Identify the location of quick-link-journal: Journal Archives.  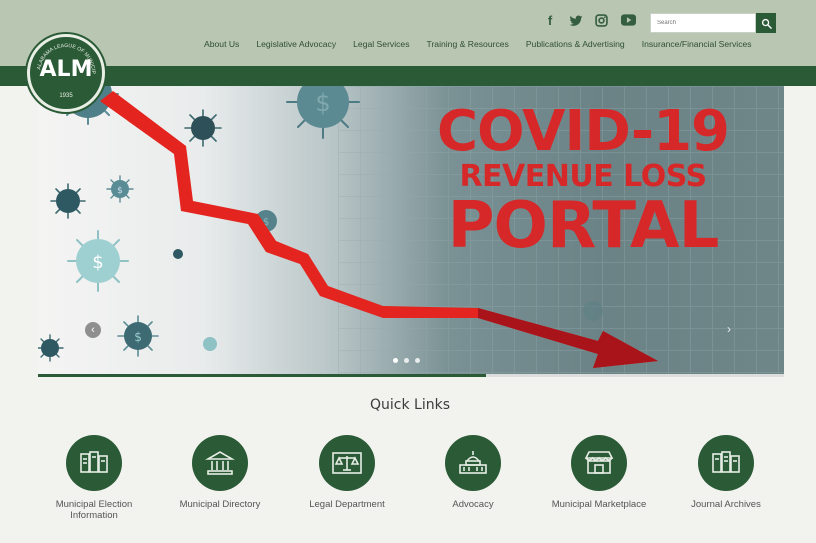
(726, 472).